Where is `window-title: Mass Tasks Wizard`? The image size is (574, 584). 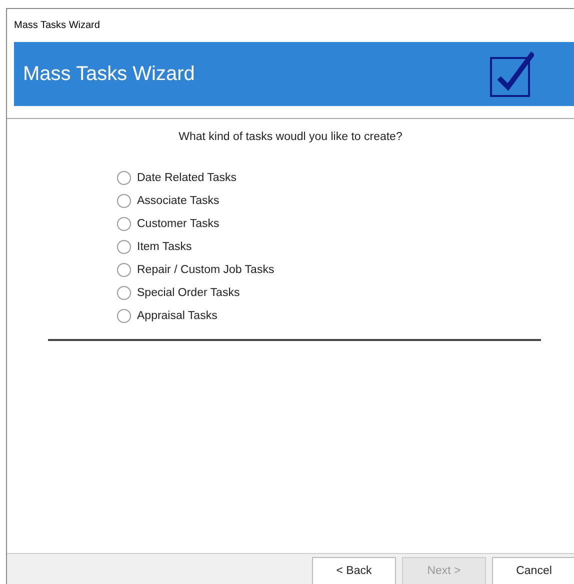
window-title: Mass Tasks Wizard is located at coordinates (57, 25).